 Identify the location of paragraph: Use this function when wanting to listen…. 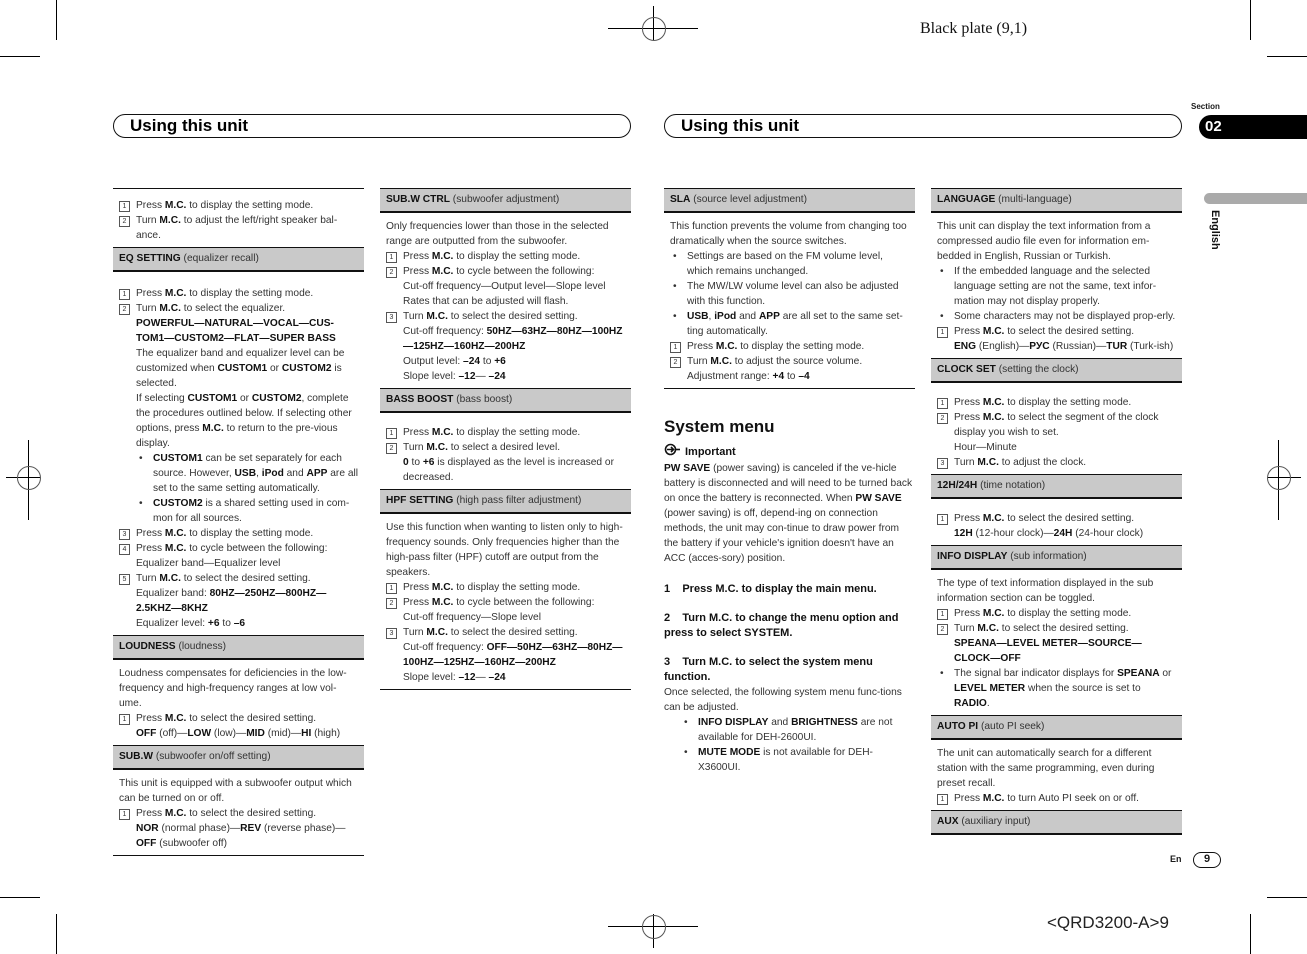
(504, 550).